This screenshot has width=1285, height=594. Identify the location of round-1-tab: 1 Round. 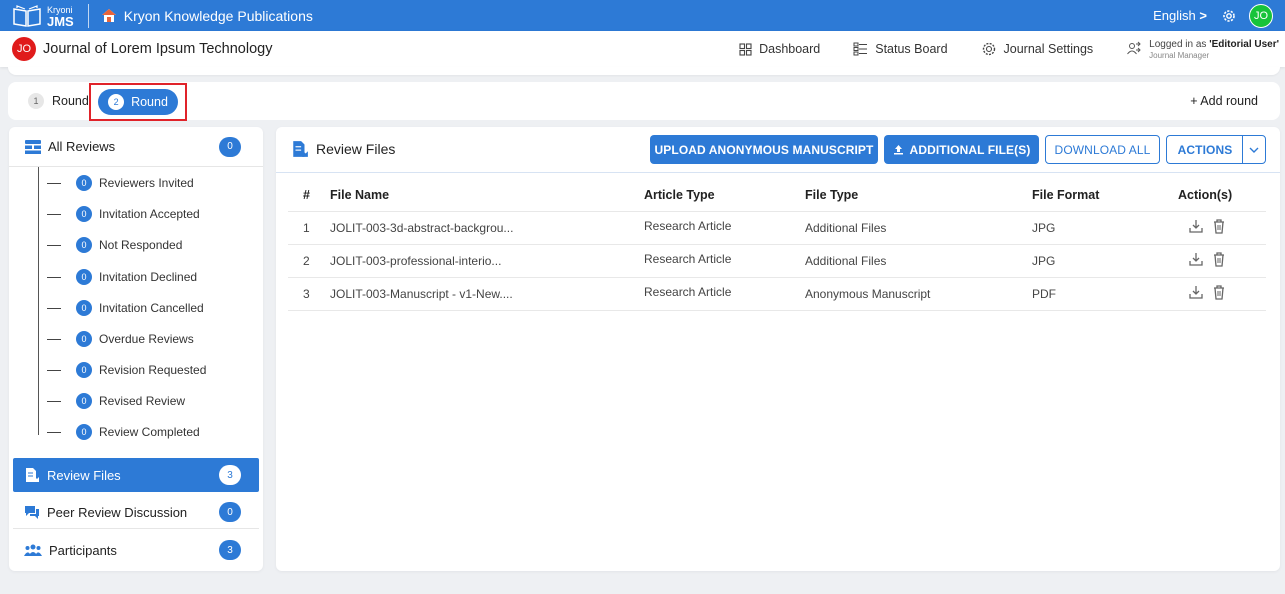
(58, 101).